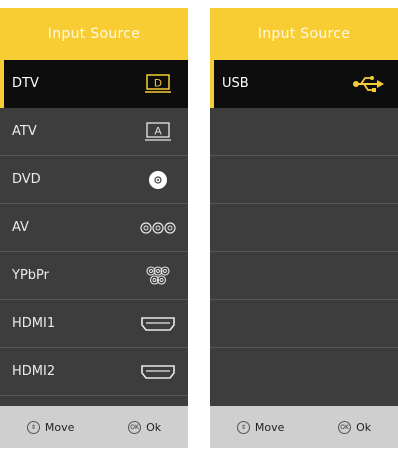 The width and height of the screenshot is (398, 449). Describe the element at coordinates (34, 323) in the screenshot. I see `source-label: HDMI1` at that location.